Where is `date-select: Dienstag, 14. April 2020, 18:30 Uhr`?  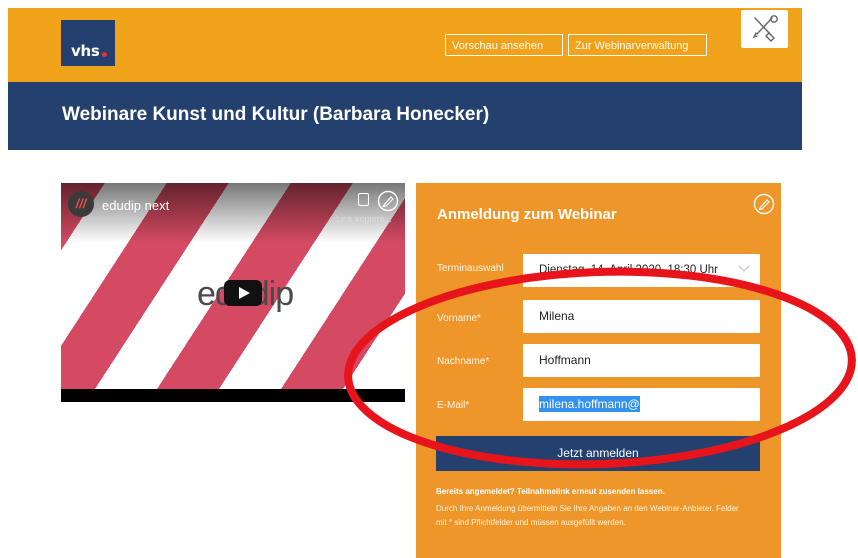 date-select: Dienstag, 14. April 2020, 18:30 Uhr is located at coordinates (641, 270).